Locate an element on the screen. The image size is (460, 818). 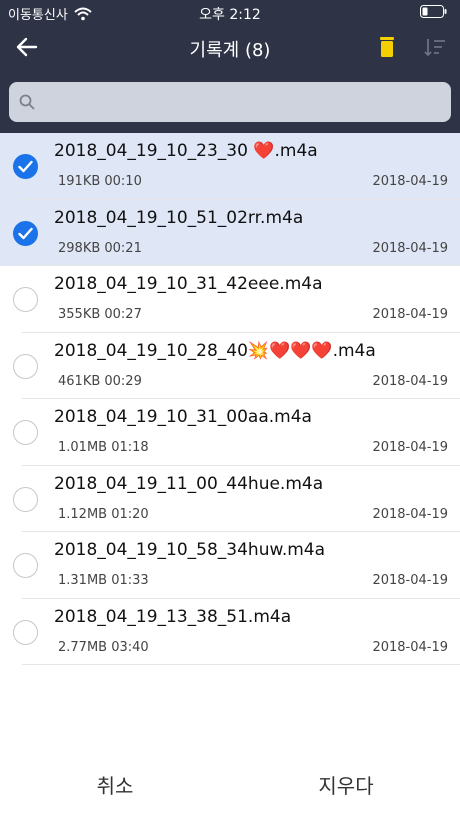
nav-bar: 기록계 (8) is located at coordinates (230, 47).